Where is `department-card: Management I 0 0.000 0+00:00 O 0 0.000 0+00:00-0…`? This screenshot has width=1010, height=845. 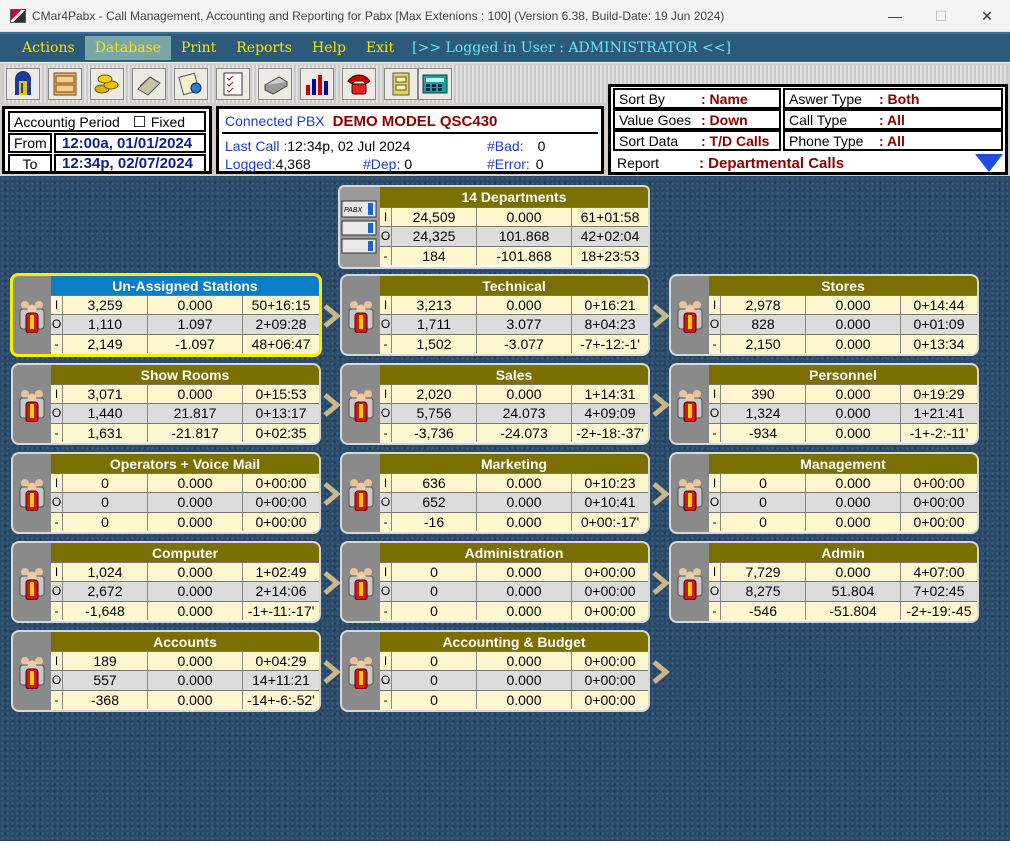
department-card: Management I 0 0.000 0+00:00 O 0 0.000 0+00:00-0… is located at coordinates (824, 493).